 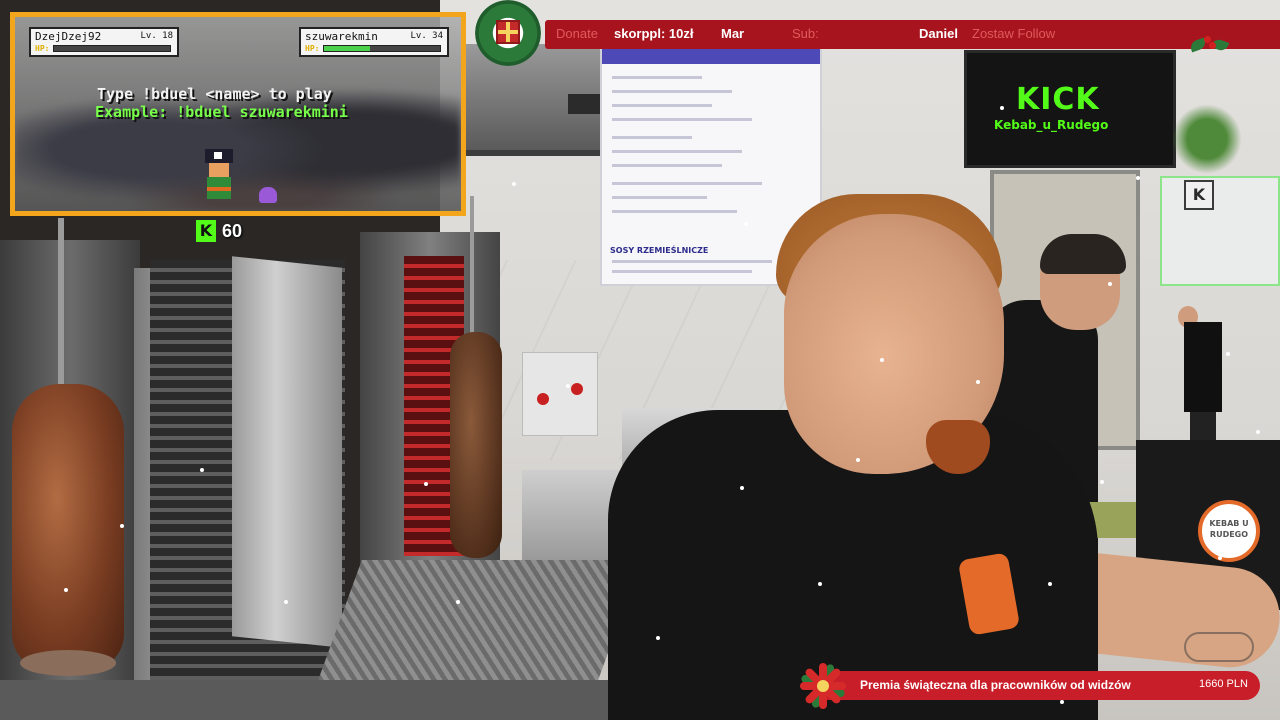 I want to click on scrolling-text: Mar, so click(x=733, y=33).